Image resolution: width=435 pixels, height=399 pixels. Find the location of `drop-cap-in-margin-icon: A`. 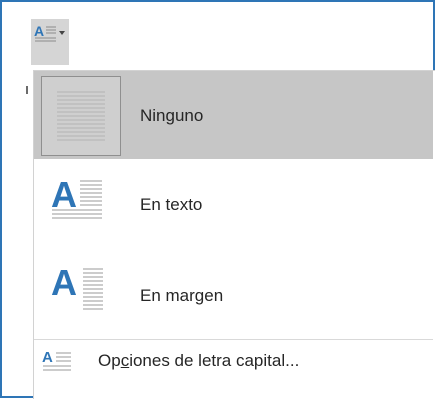

drop-cap-in-margin-icon: A is located at coordinates (77, 286).